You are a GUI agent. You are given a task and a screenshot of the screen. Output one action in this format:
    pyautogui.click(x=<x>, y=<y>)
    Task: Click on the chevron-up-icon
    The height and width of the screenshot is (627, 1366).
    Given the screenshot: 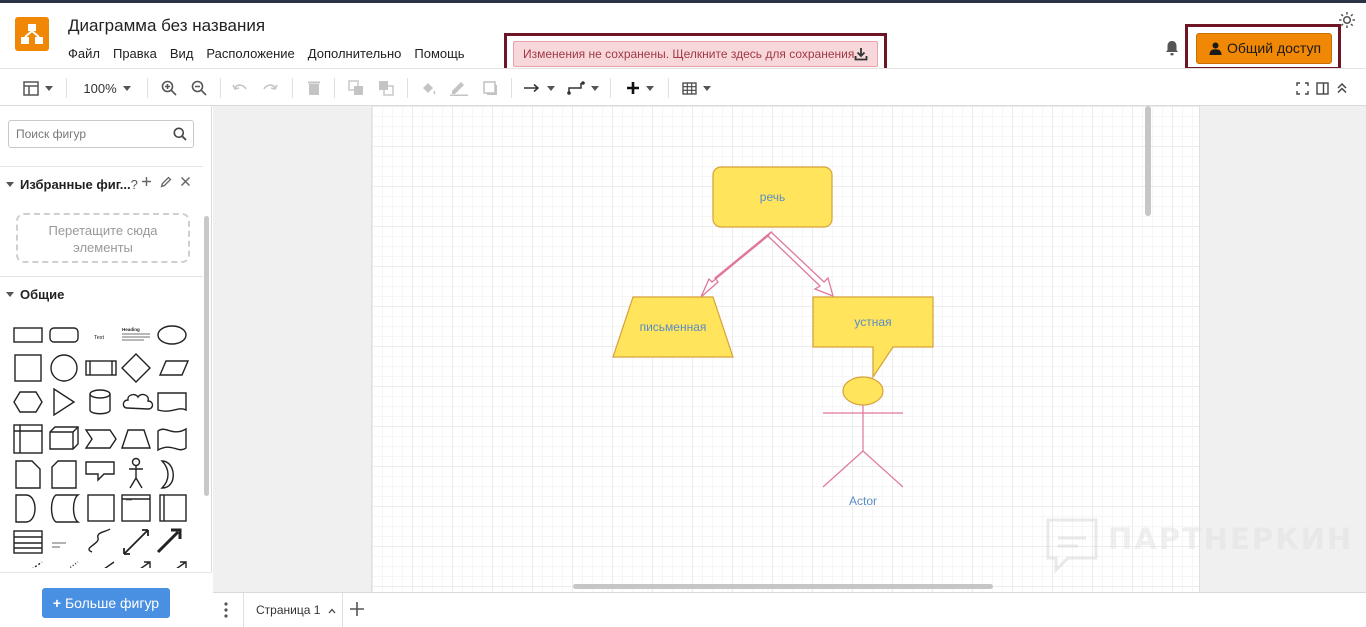 What is the action you would take?
    pyautogui.click(x=332, y=611)
    